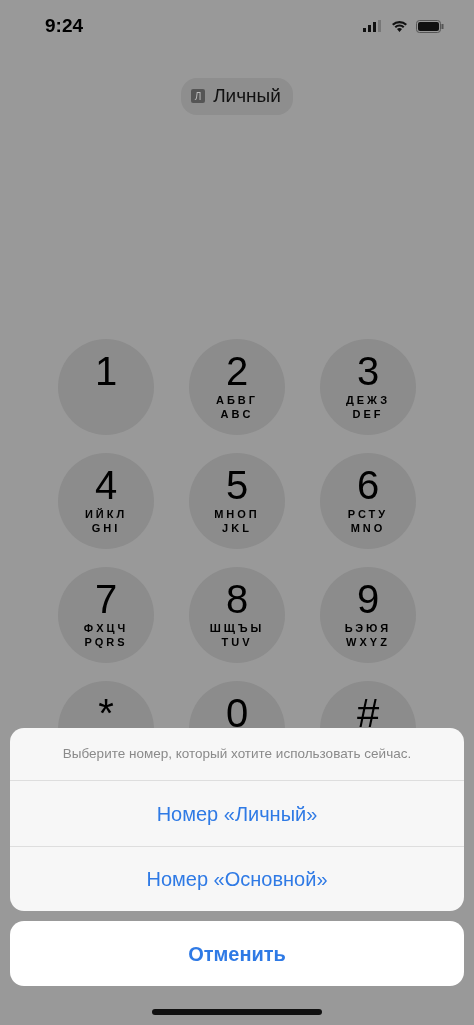  Describe the element at coordinates (64, 25) in the screenshot. I see `status-time: 9:24` at that location.